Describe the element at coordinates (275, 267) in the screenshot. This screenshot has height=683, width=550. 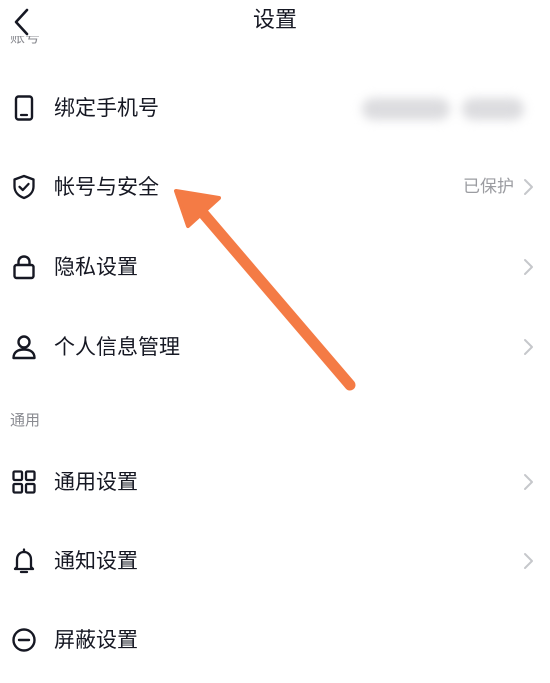
I see `settings-row-privacy: 隐私设置` at that location.